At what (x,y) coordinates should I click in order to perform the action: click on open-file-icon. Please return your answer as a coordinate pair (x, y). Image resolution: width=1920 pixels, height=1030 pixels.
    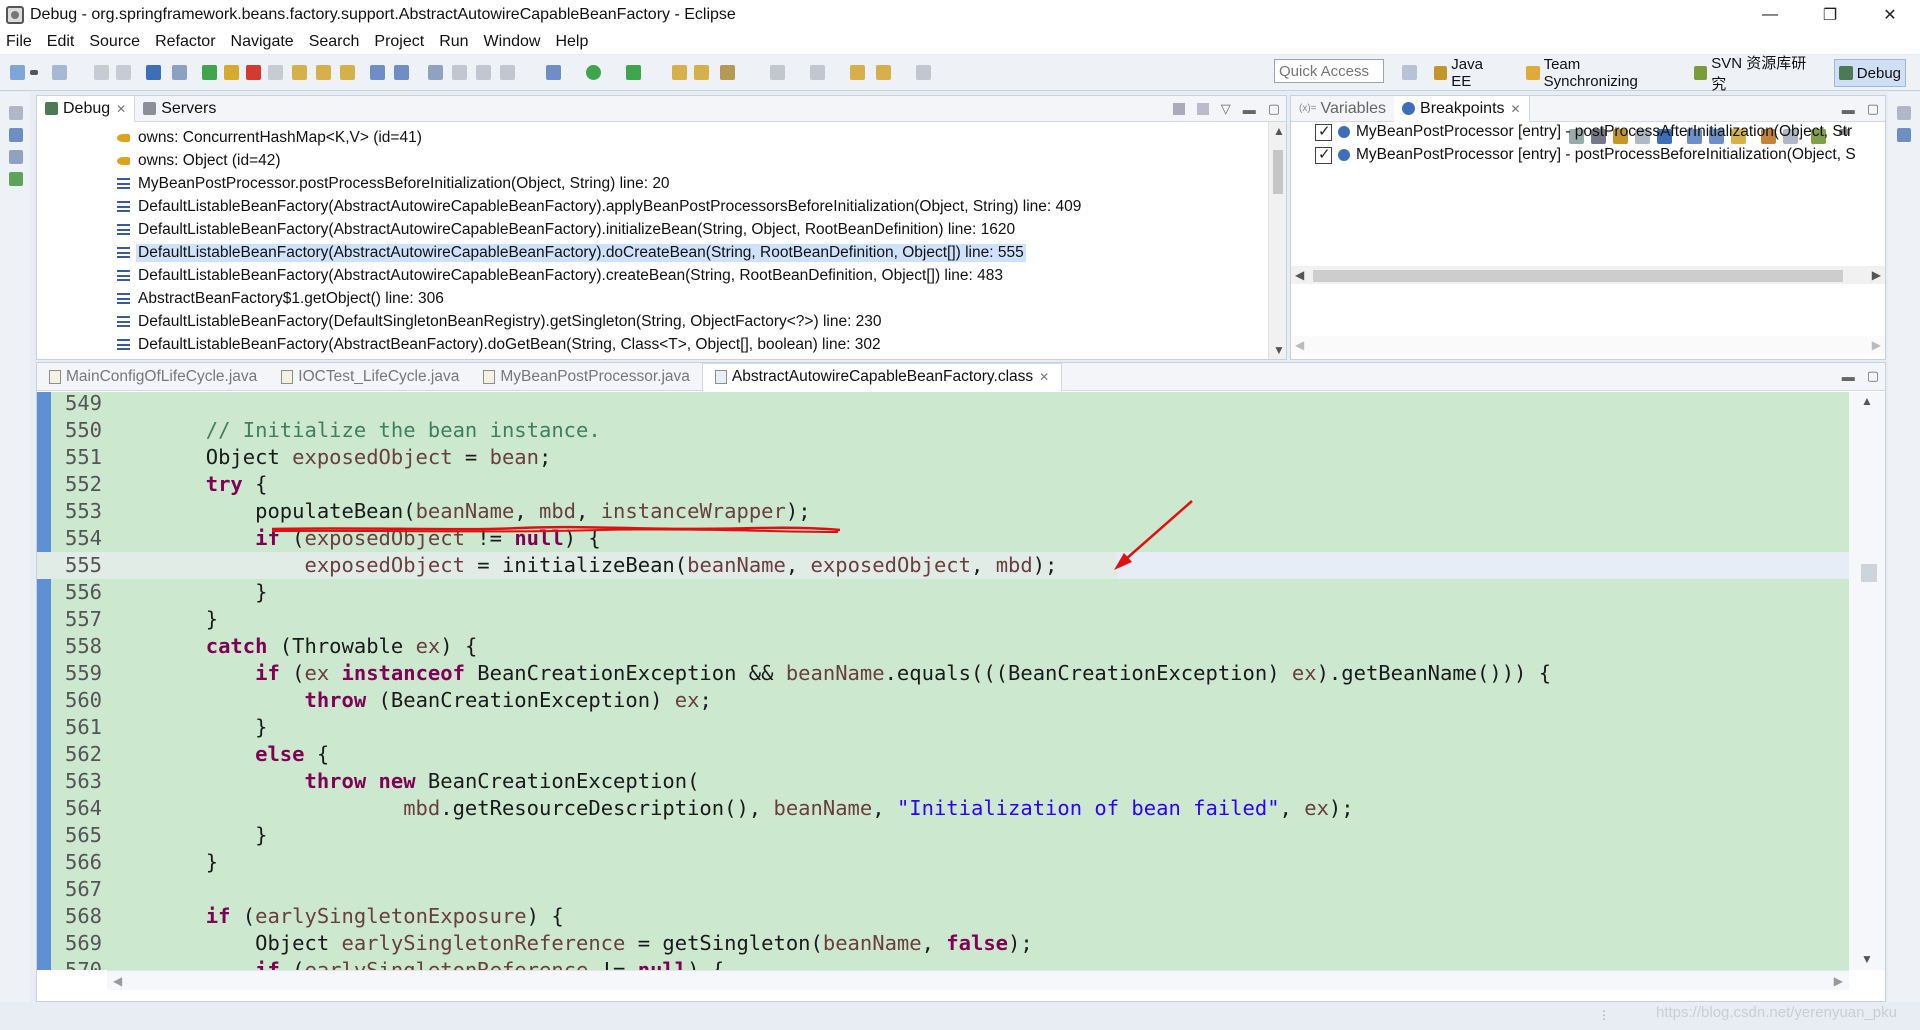
    Looking at the image, I should click on (701, 72).